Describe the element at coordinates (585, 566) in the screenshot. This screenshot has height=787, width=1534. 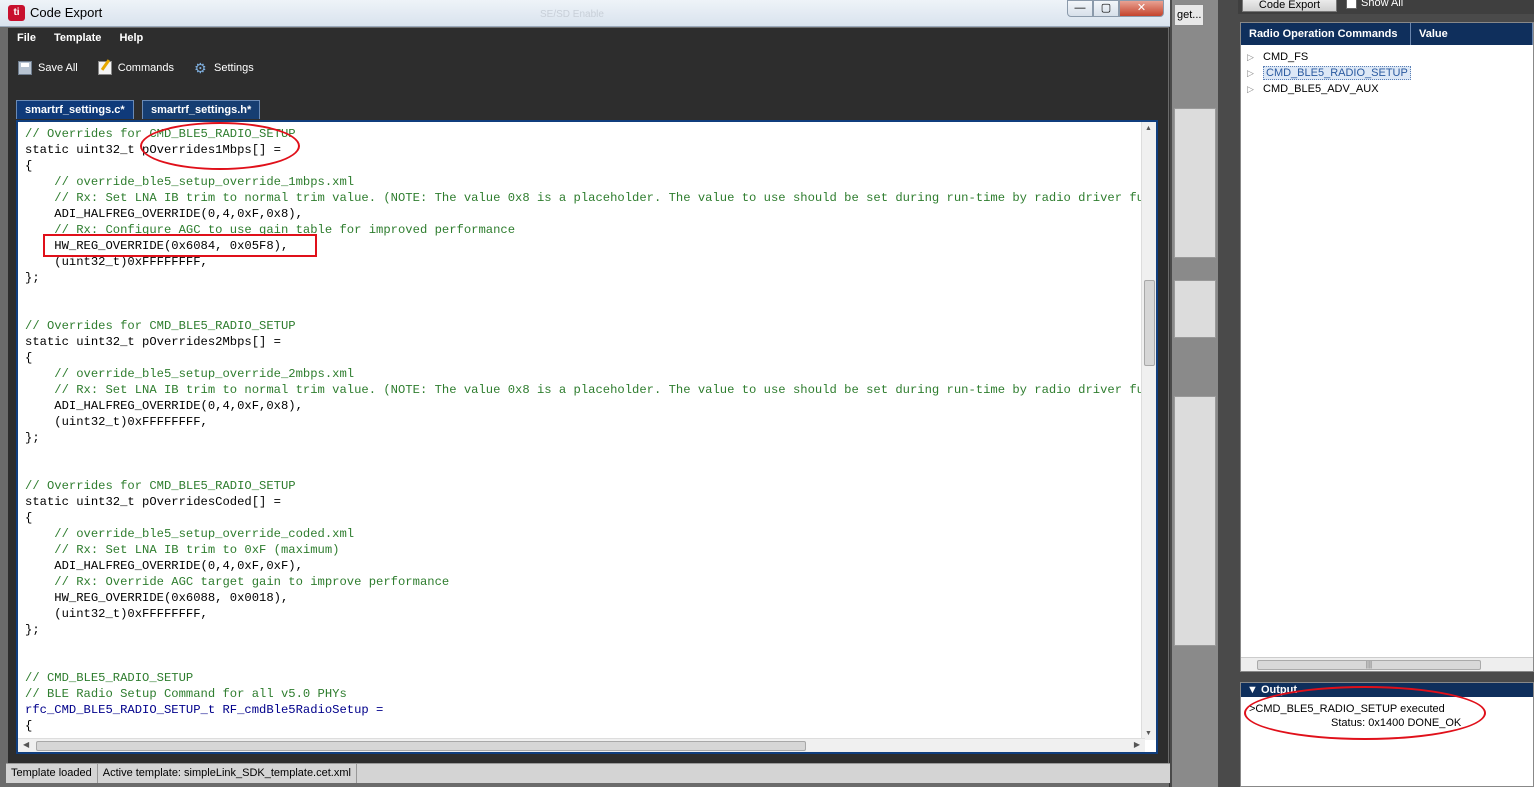
I see `code-line: ADI_HALFREG_OVERRIDE(0,4,0xF,0xF),` at that location.